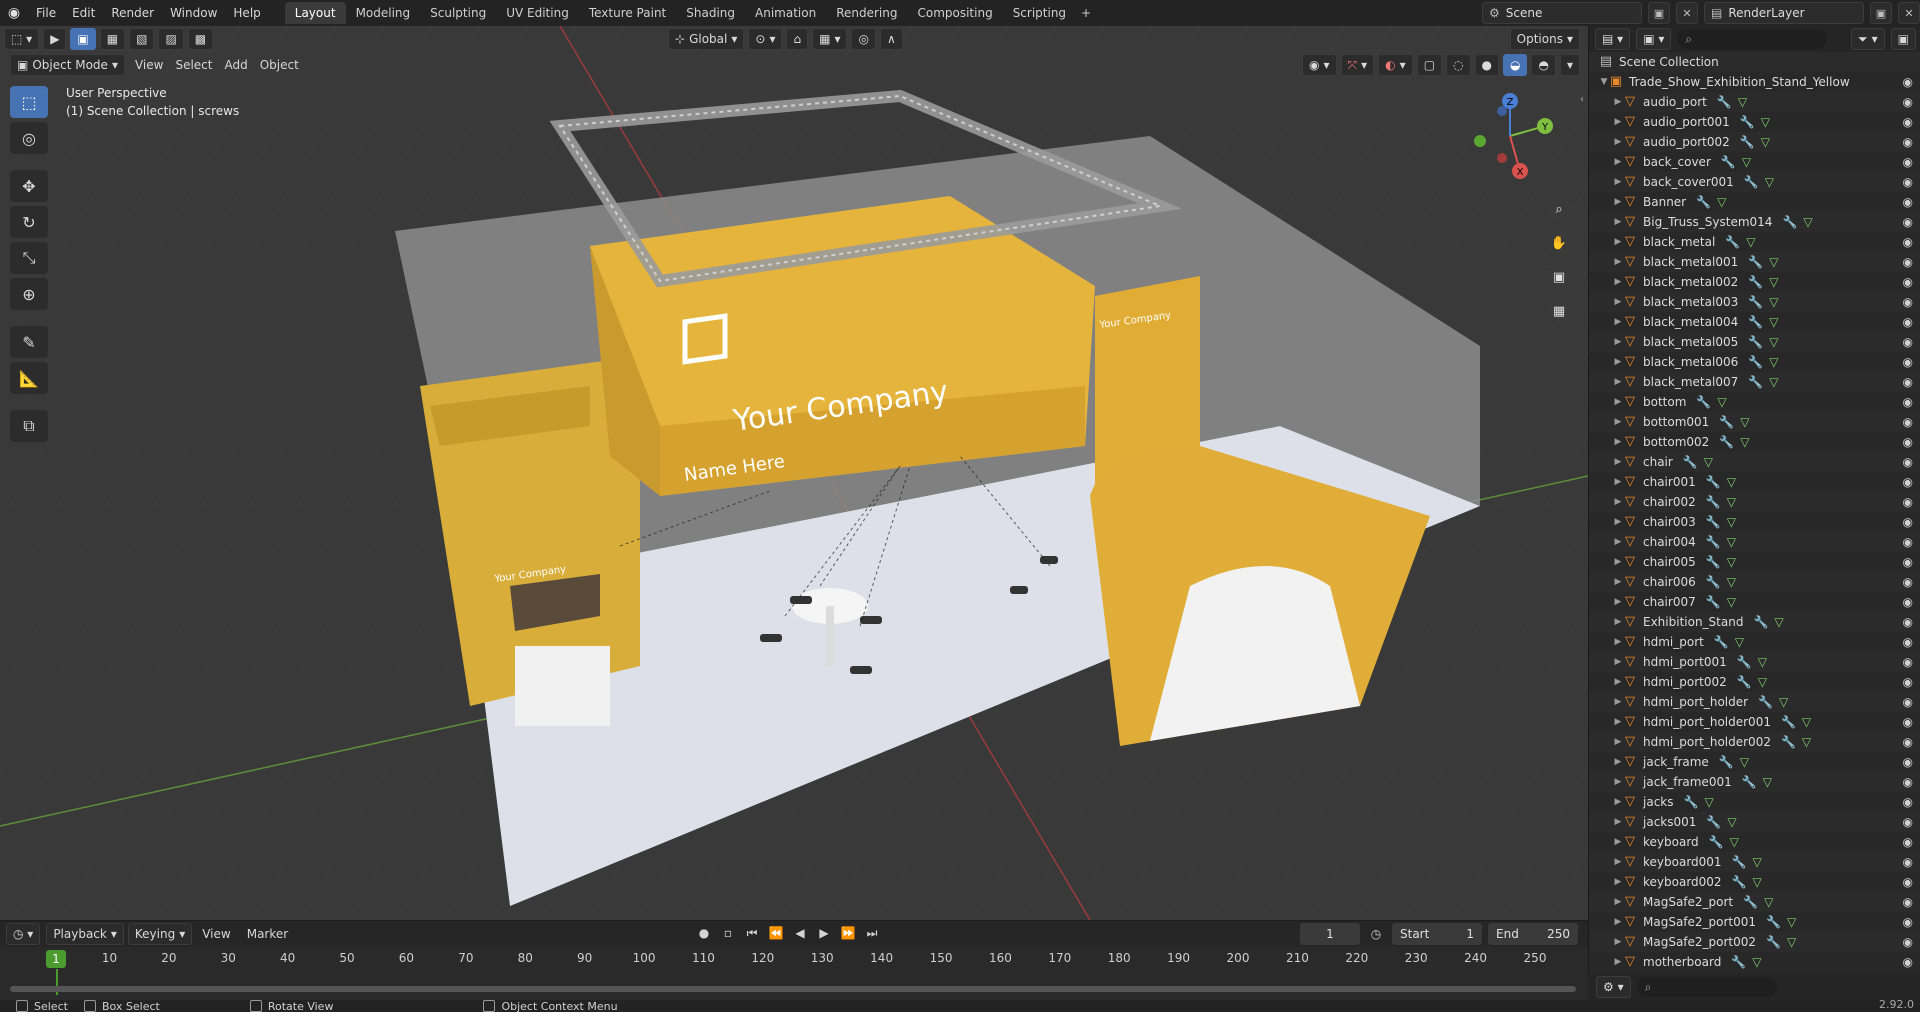 Image resolution: width=1920 pixels, height=1012 pixels. What do you see at coordinates (29, 222) in the screenshot?
I see `rotate-tool: ↻` at bounding box center [29, 222].